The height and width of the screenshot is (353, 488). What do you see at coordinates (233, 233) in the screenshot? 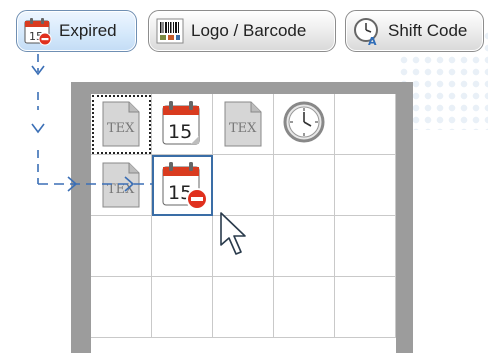
I see `mouse-cursor-icon` at bounding box center [233, 233].